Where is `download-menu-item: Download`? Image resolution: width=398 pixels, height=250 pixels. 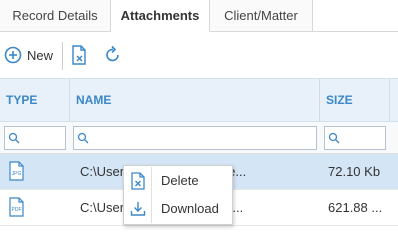 download-menu-item: Download is located at coordinates (178, 209).